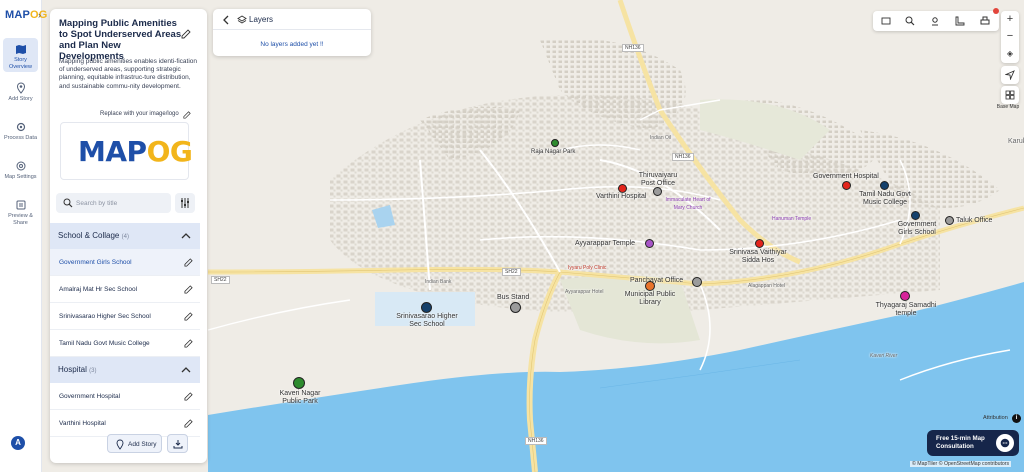  Describe the element at coordinates (587, 268) in the screenshot. I see `map-label: Iyyaru Poly Clinic` at that location.